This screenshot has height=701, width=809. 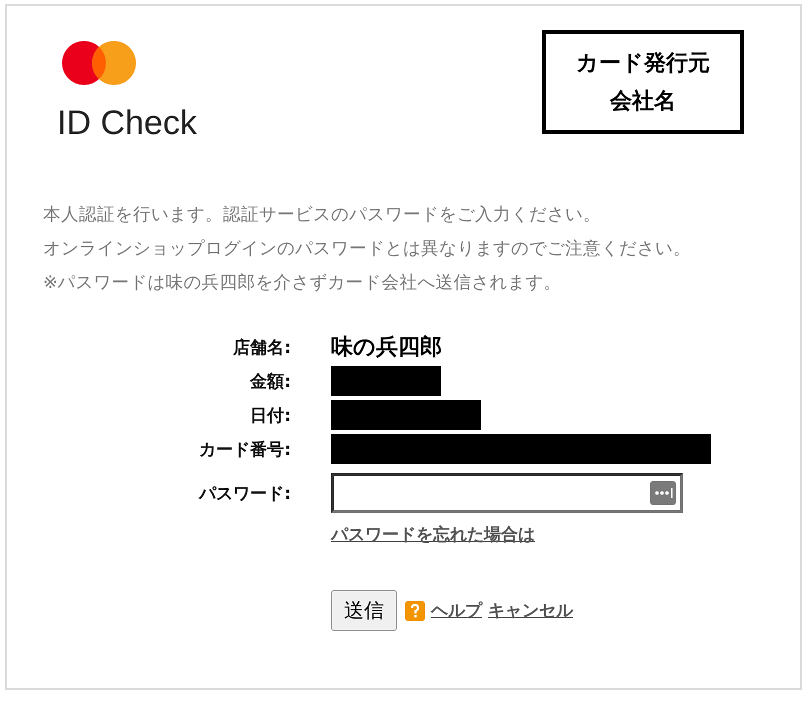 What do you see at coordinates (127, 123) in the screenshot?
I see `brand-name: ID Check` at bounding box center [127, 123].